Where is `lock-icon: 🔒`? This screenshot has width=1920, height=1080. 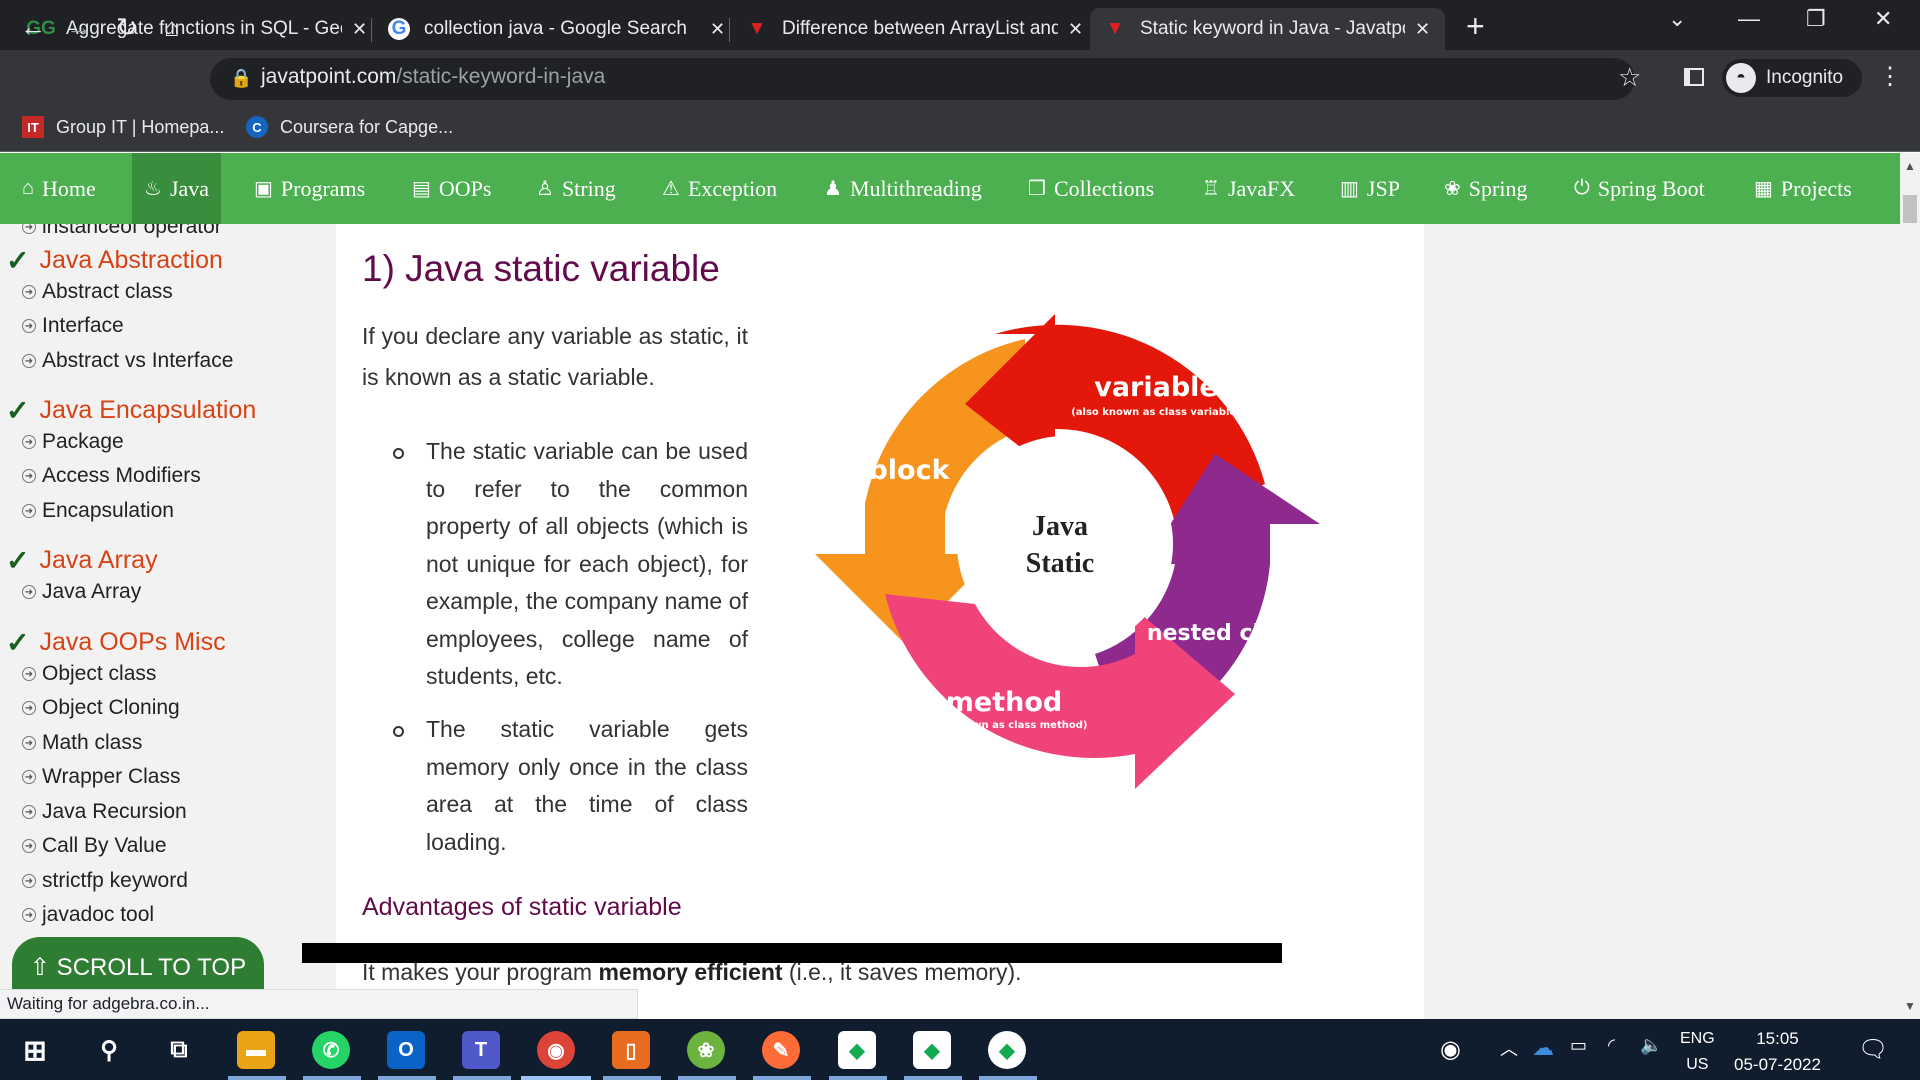
lock-icon: 🔒 is located at coordinates (241, 78).